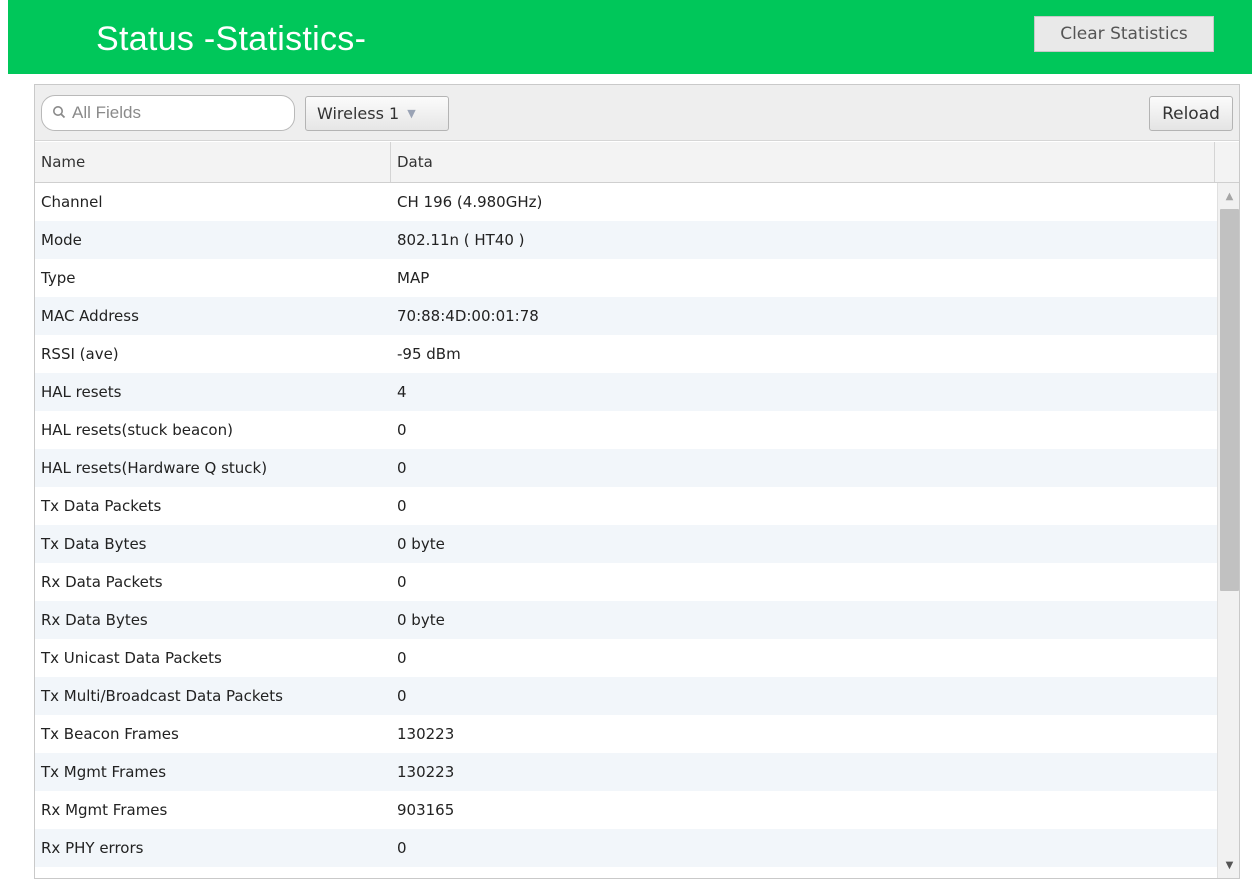  I want to click on cell-name: MAC Address, so click(90, 316).